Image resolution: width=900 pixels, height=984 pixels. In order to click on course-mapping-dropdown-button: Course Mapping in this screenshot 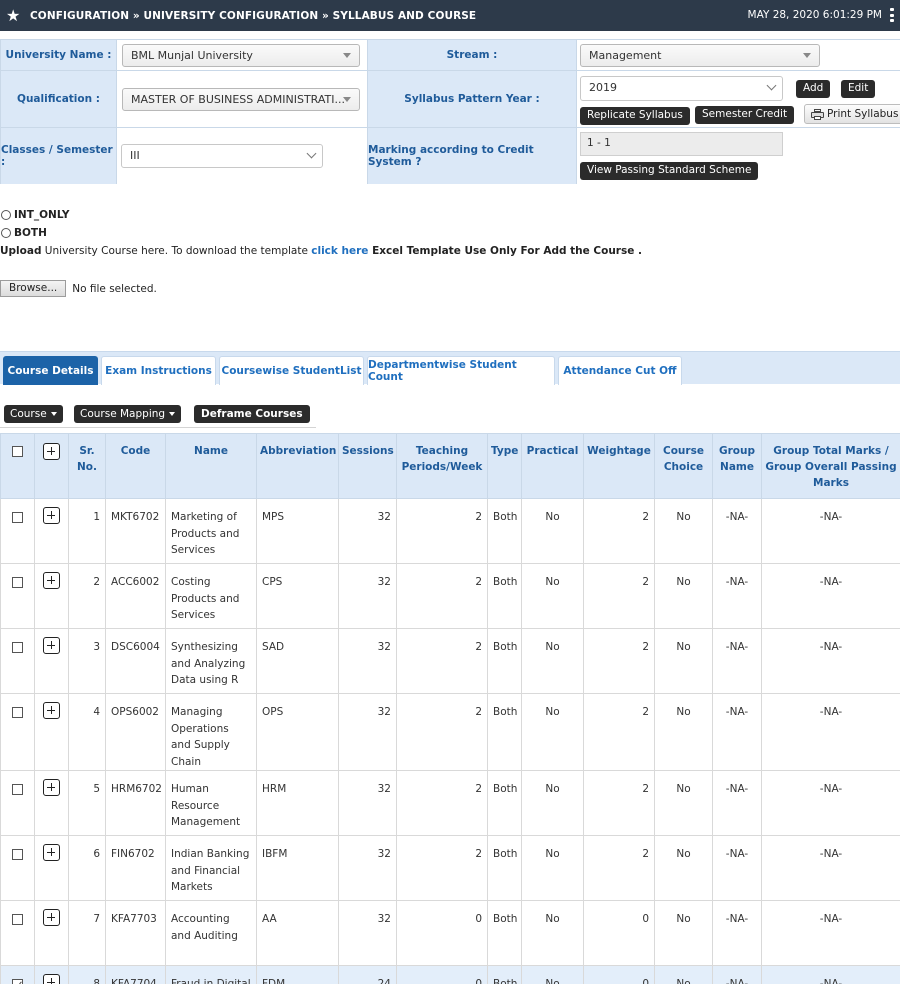, I will do `click(128, 414)`.